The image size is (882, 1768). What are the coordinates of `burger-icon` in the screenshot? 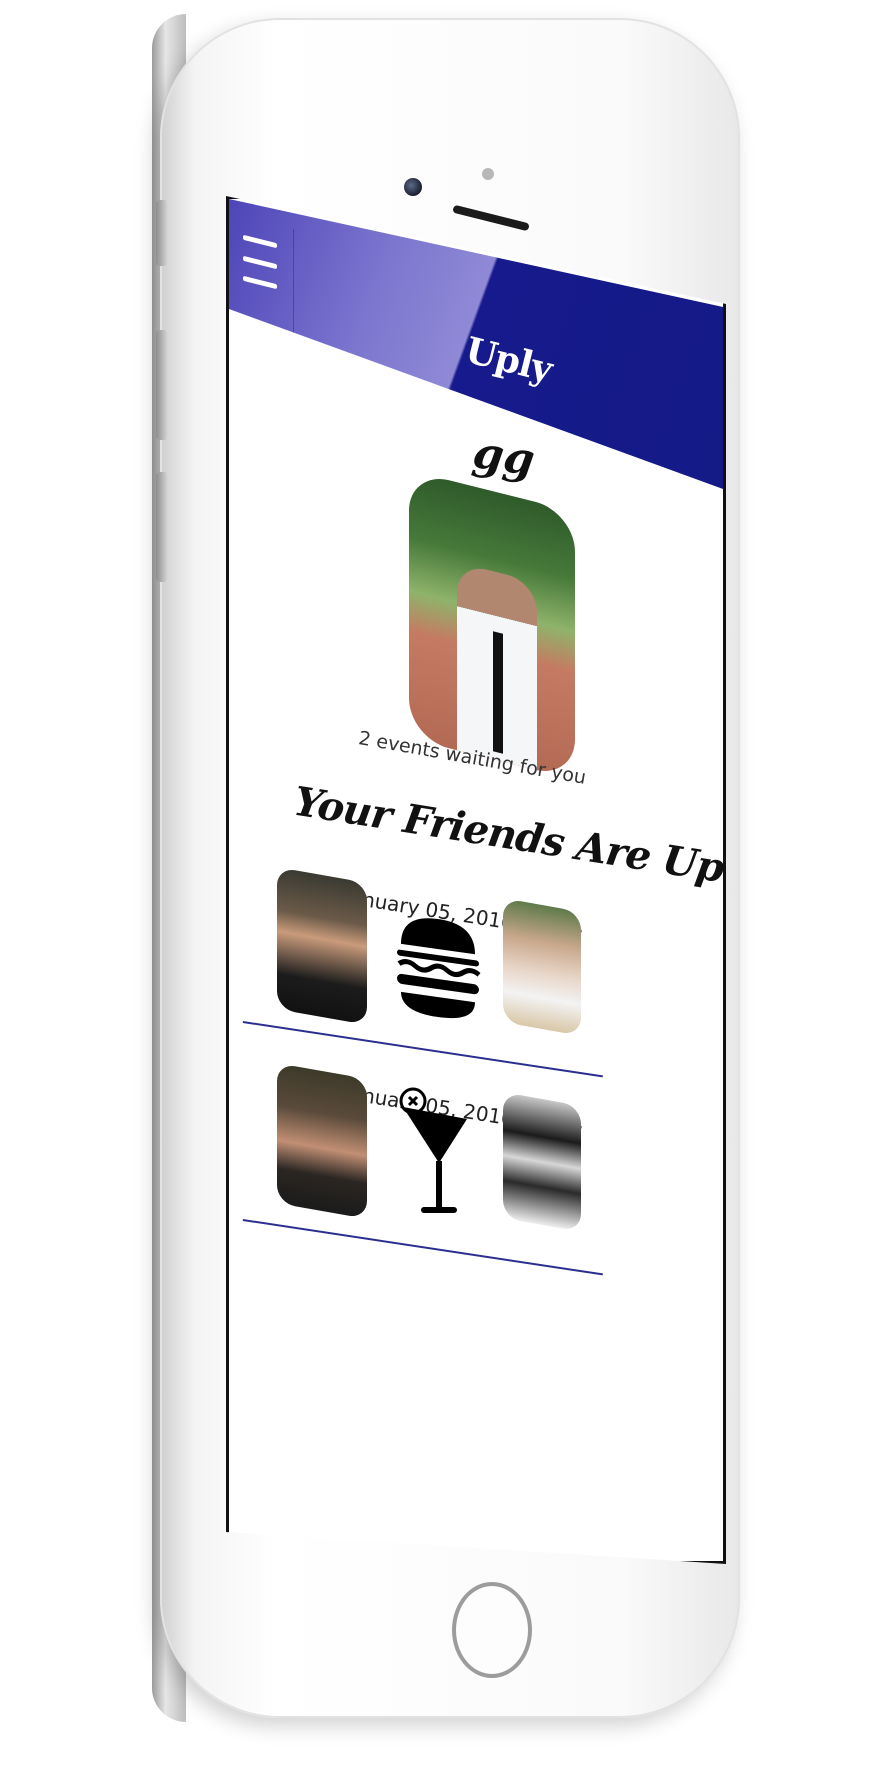 It's located at (438, 965).